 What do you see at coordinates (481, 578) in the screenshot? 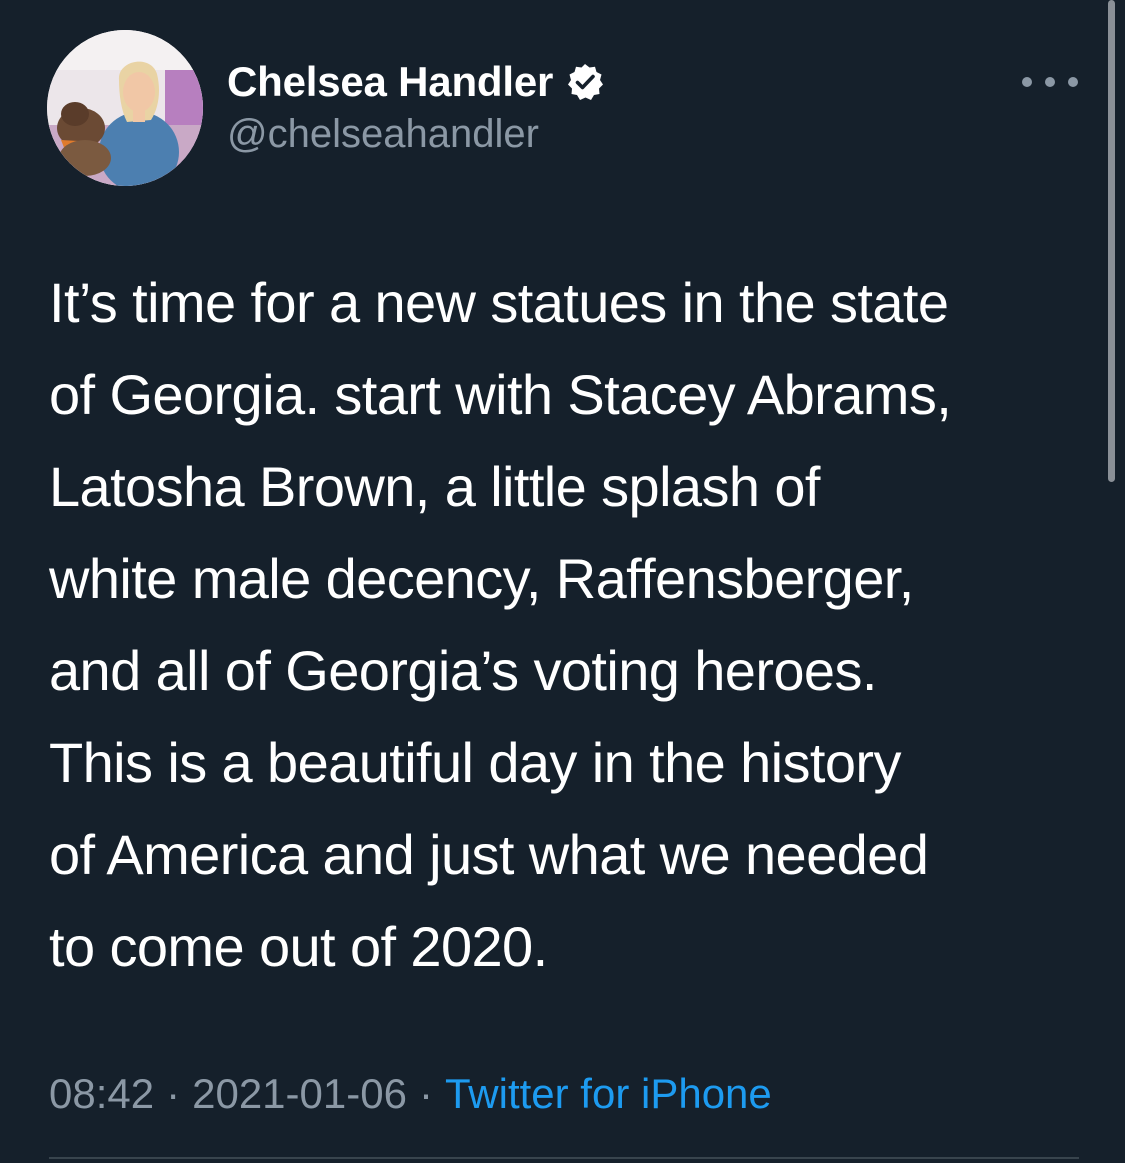
I see `tweet-text-line: white male decency, Raffensberger,` at bounding box center [481, 578].